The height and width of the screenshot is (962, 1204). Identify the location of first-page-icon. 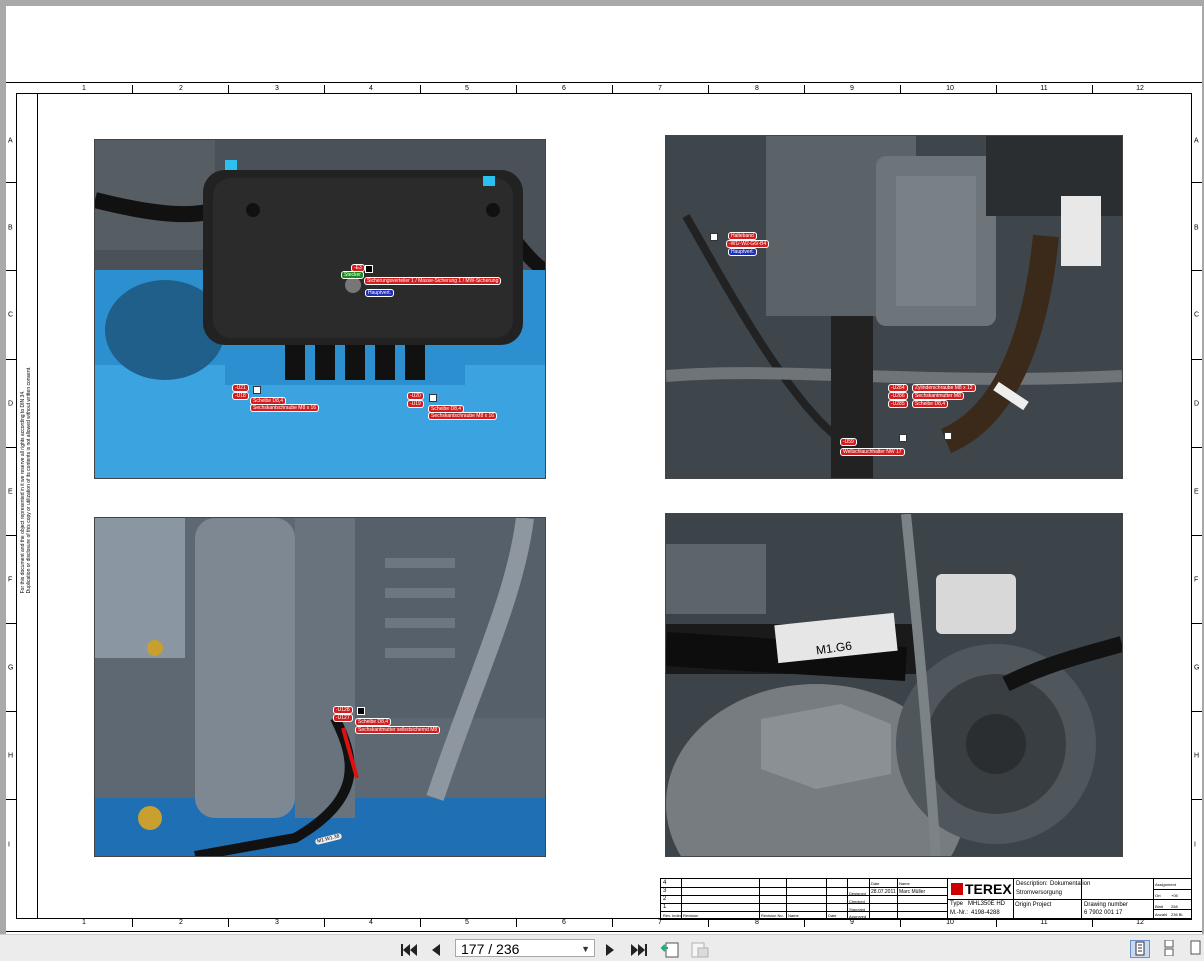
(409, 950).